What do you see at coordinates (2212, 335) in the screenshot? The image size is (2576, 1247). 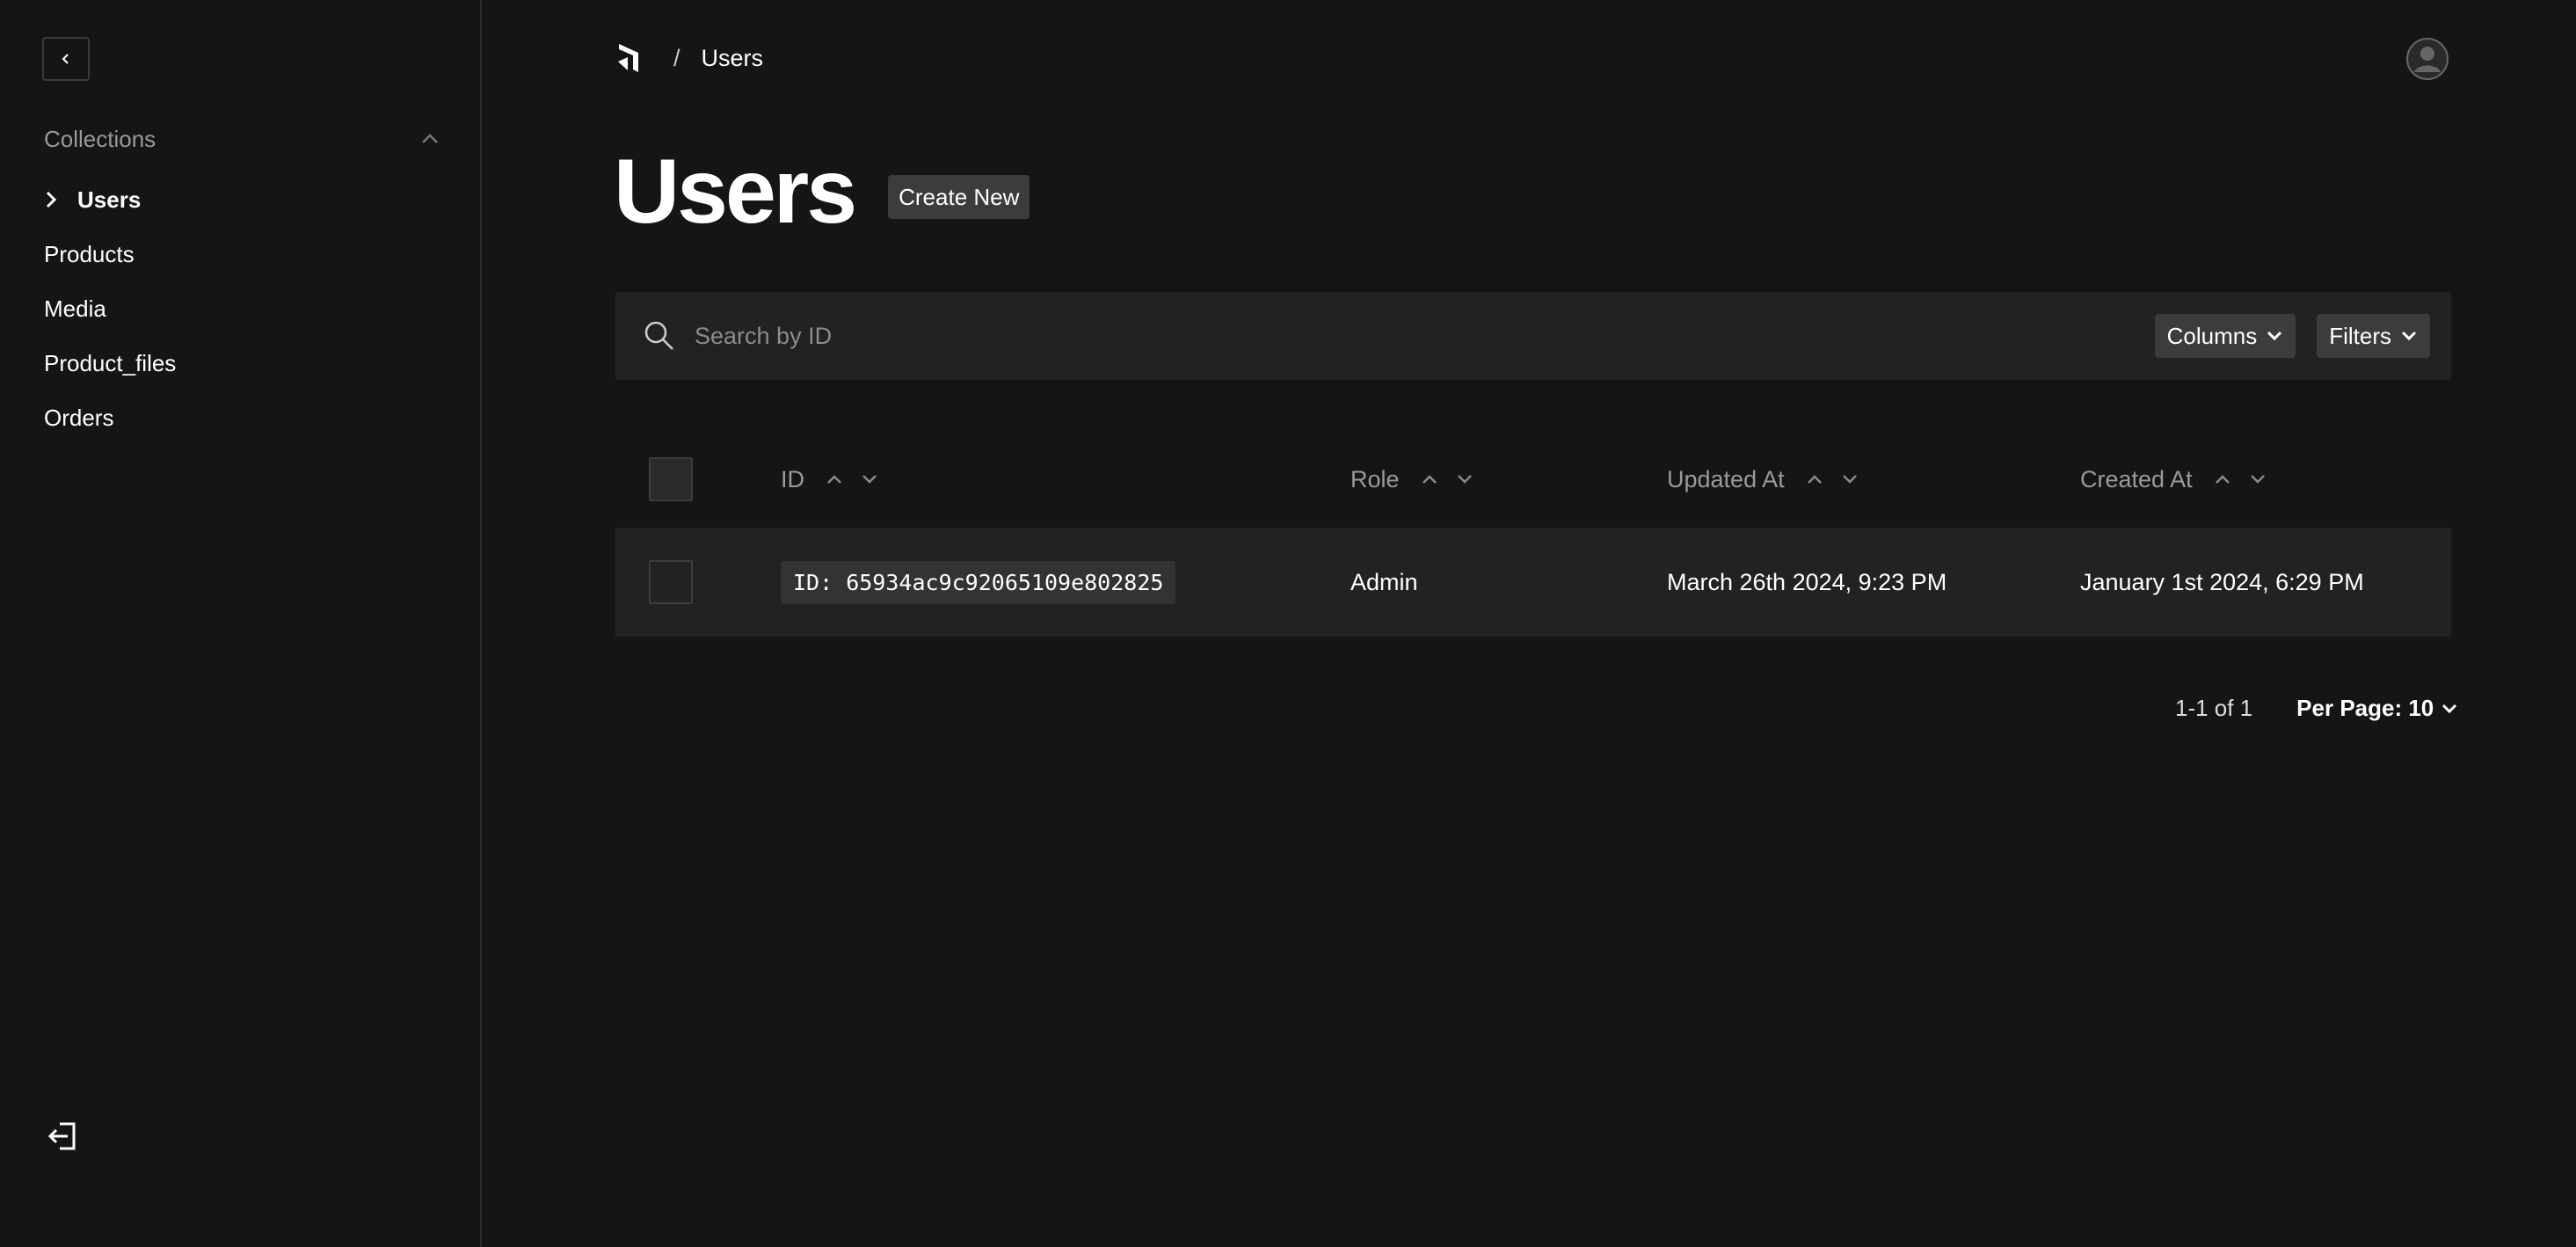 I see `columns-label: Columns` at bounding box center [2212, 335].